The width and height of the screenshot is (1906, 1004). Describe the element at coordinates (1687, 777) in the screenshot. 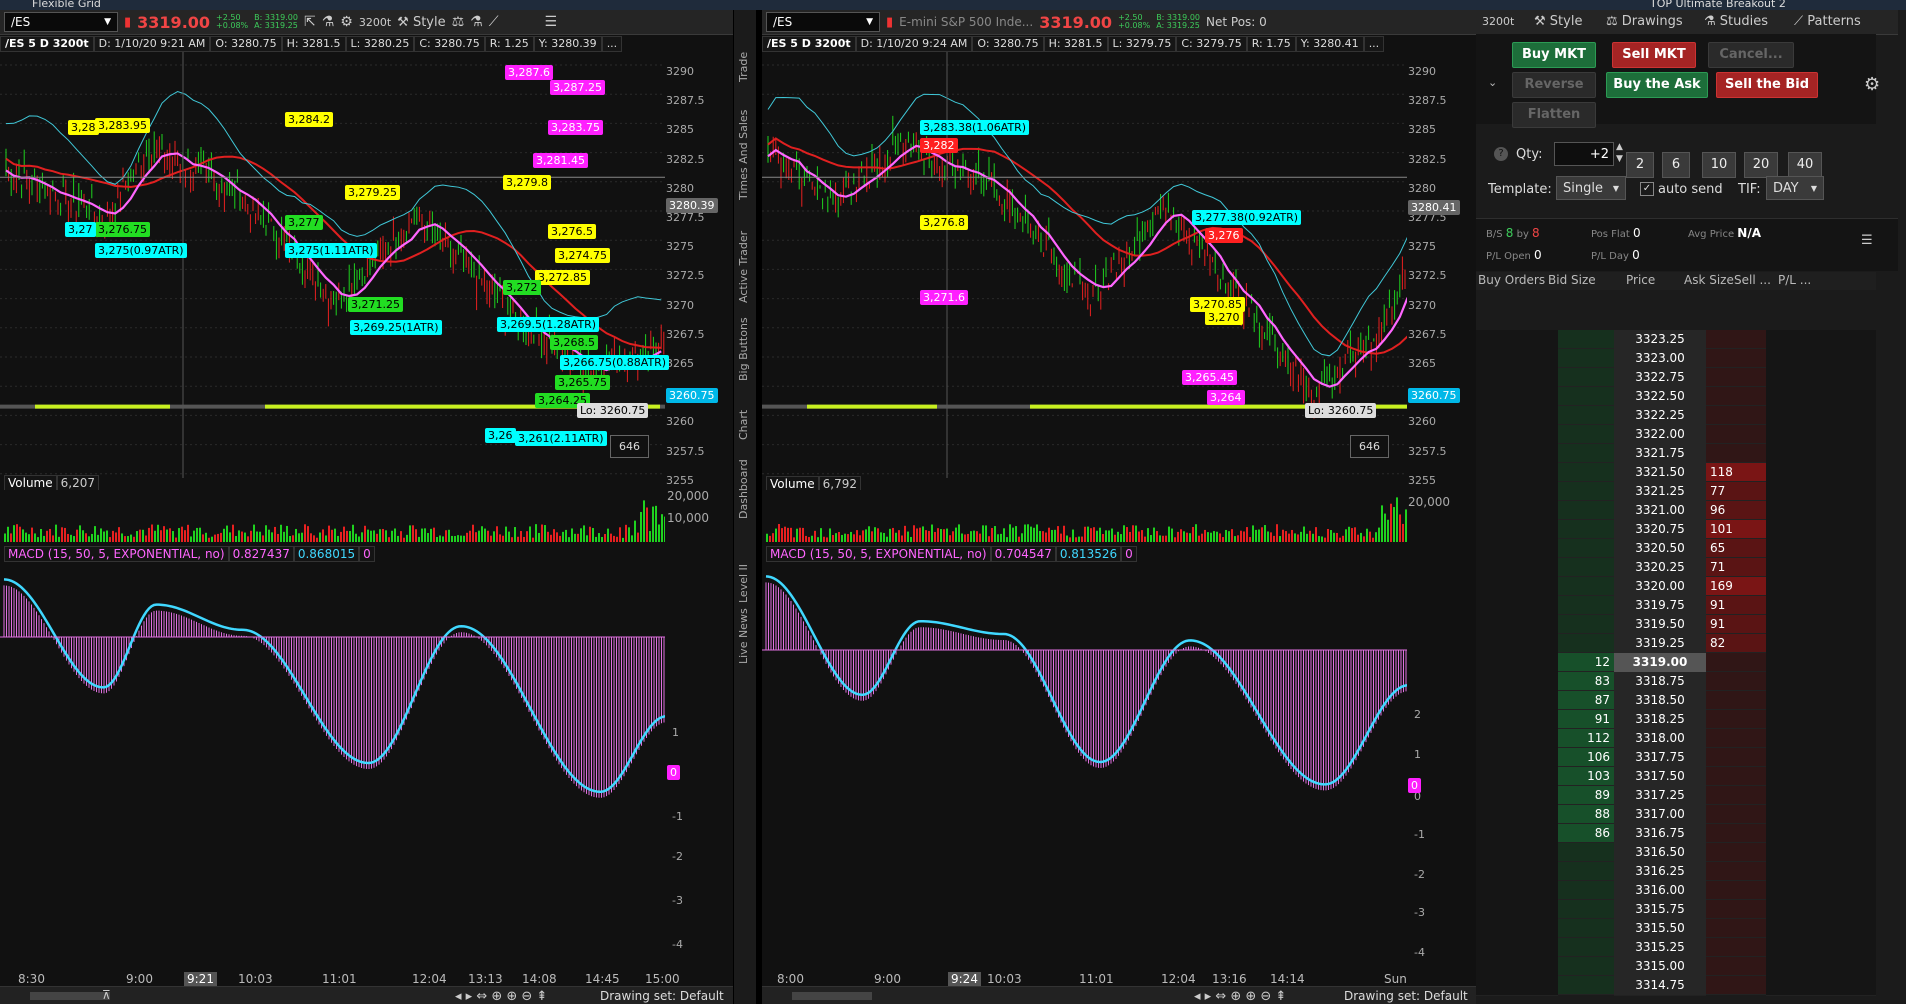

I see `ladder-row: 103 3317.50` at that location.